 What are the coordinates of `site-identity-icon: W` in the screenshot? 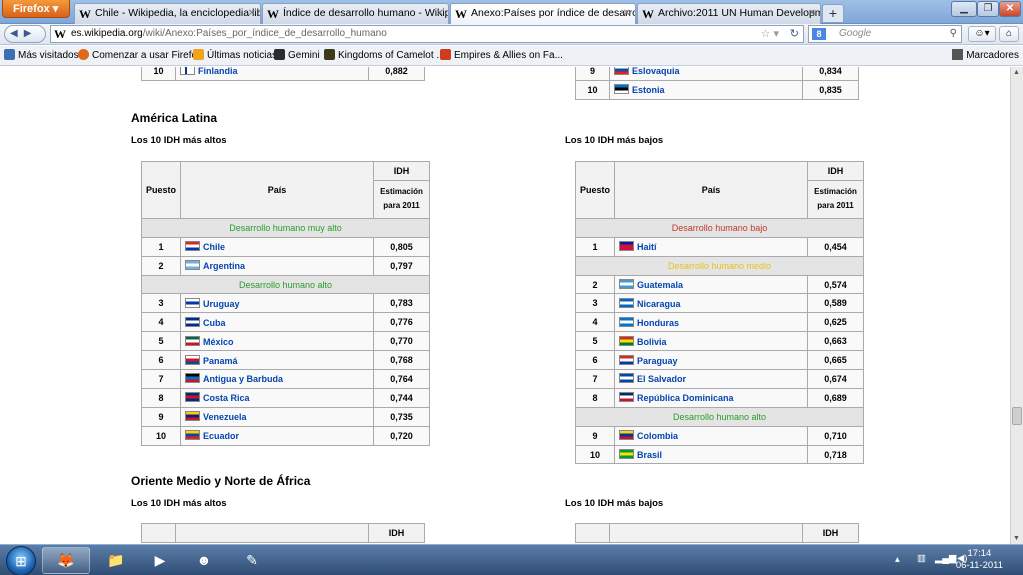 It's located at (60, 34).